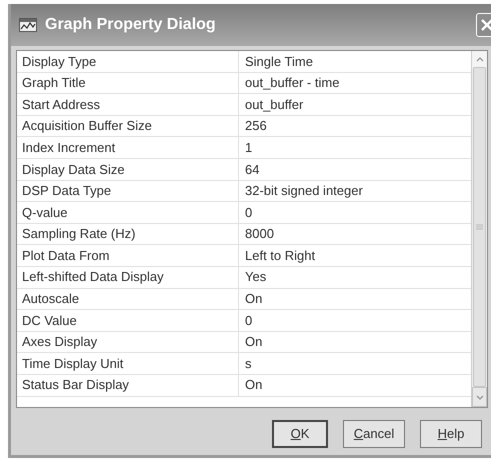 The width and height of the screenshot is (491, 461). I want to click on scroll-up-button, so click(479, 59).